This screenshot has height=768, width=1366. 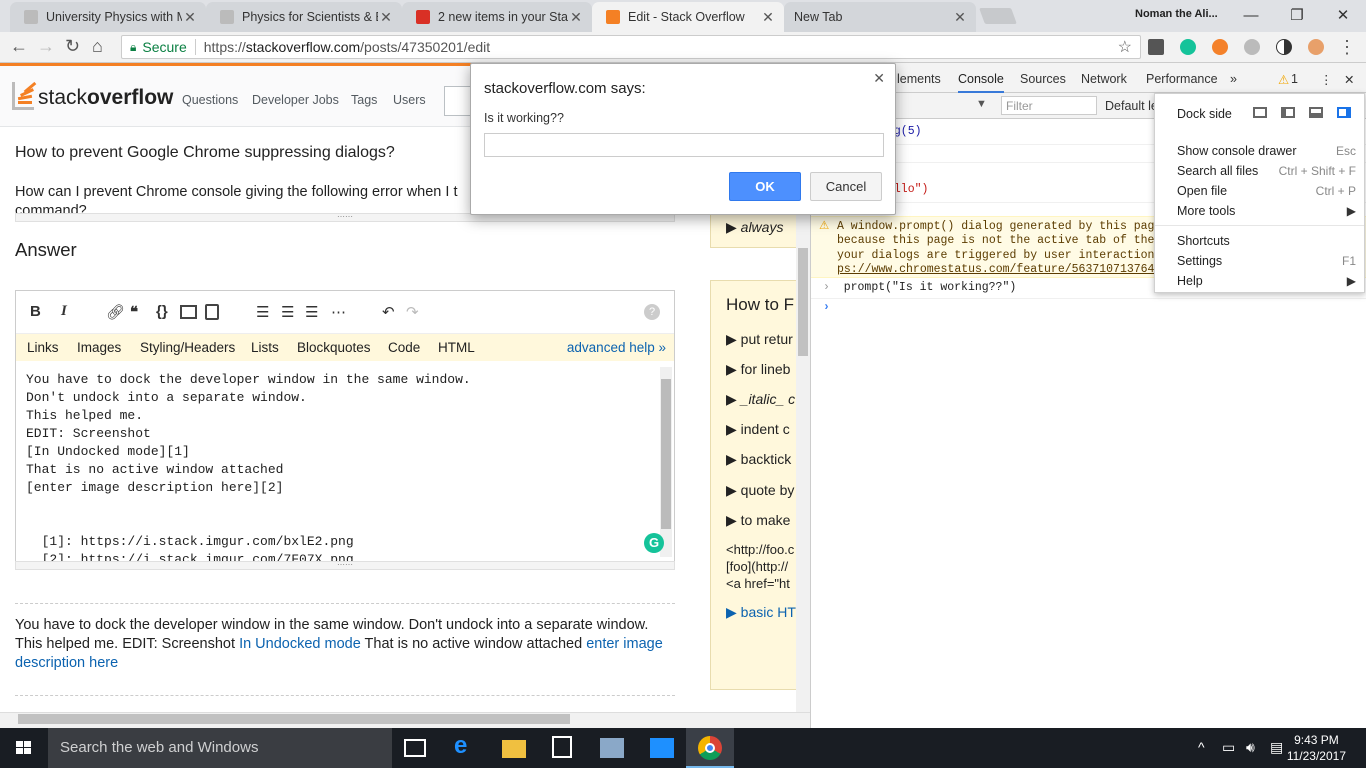 What do you see at coordinates (1260, 112) in the screenshot?
I see `undock-icon` at bounding box center [1260, 112].